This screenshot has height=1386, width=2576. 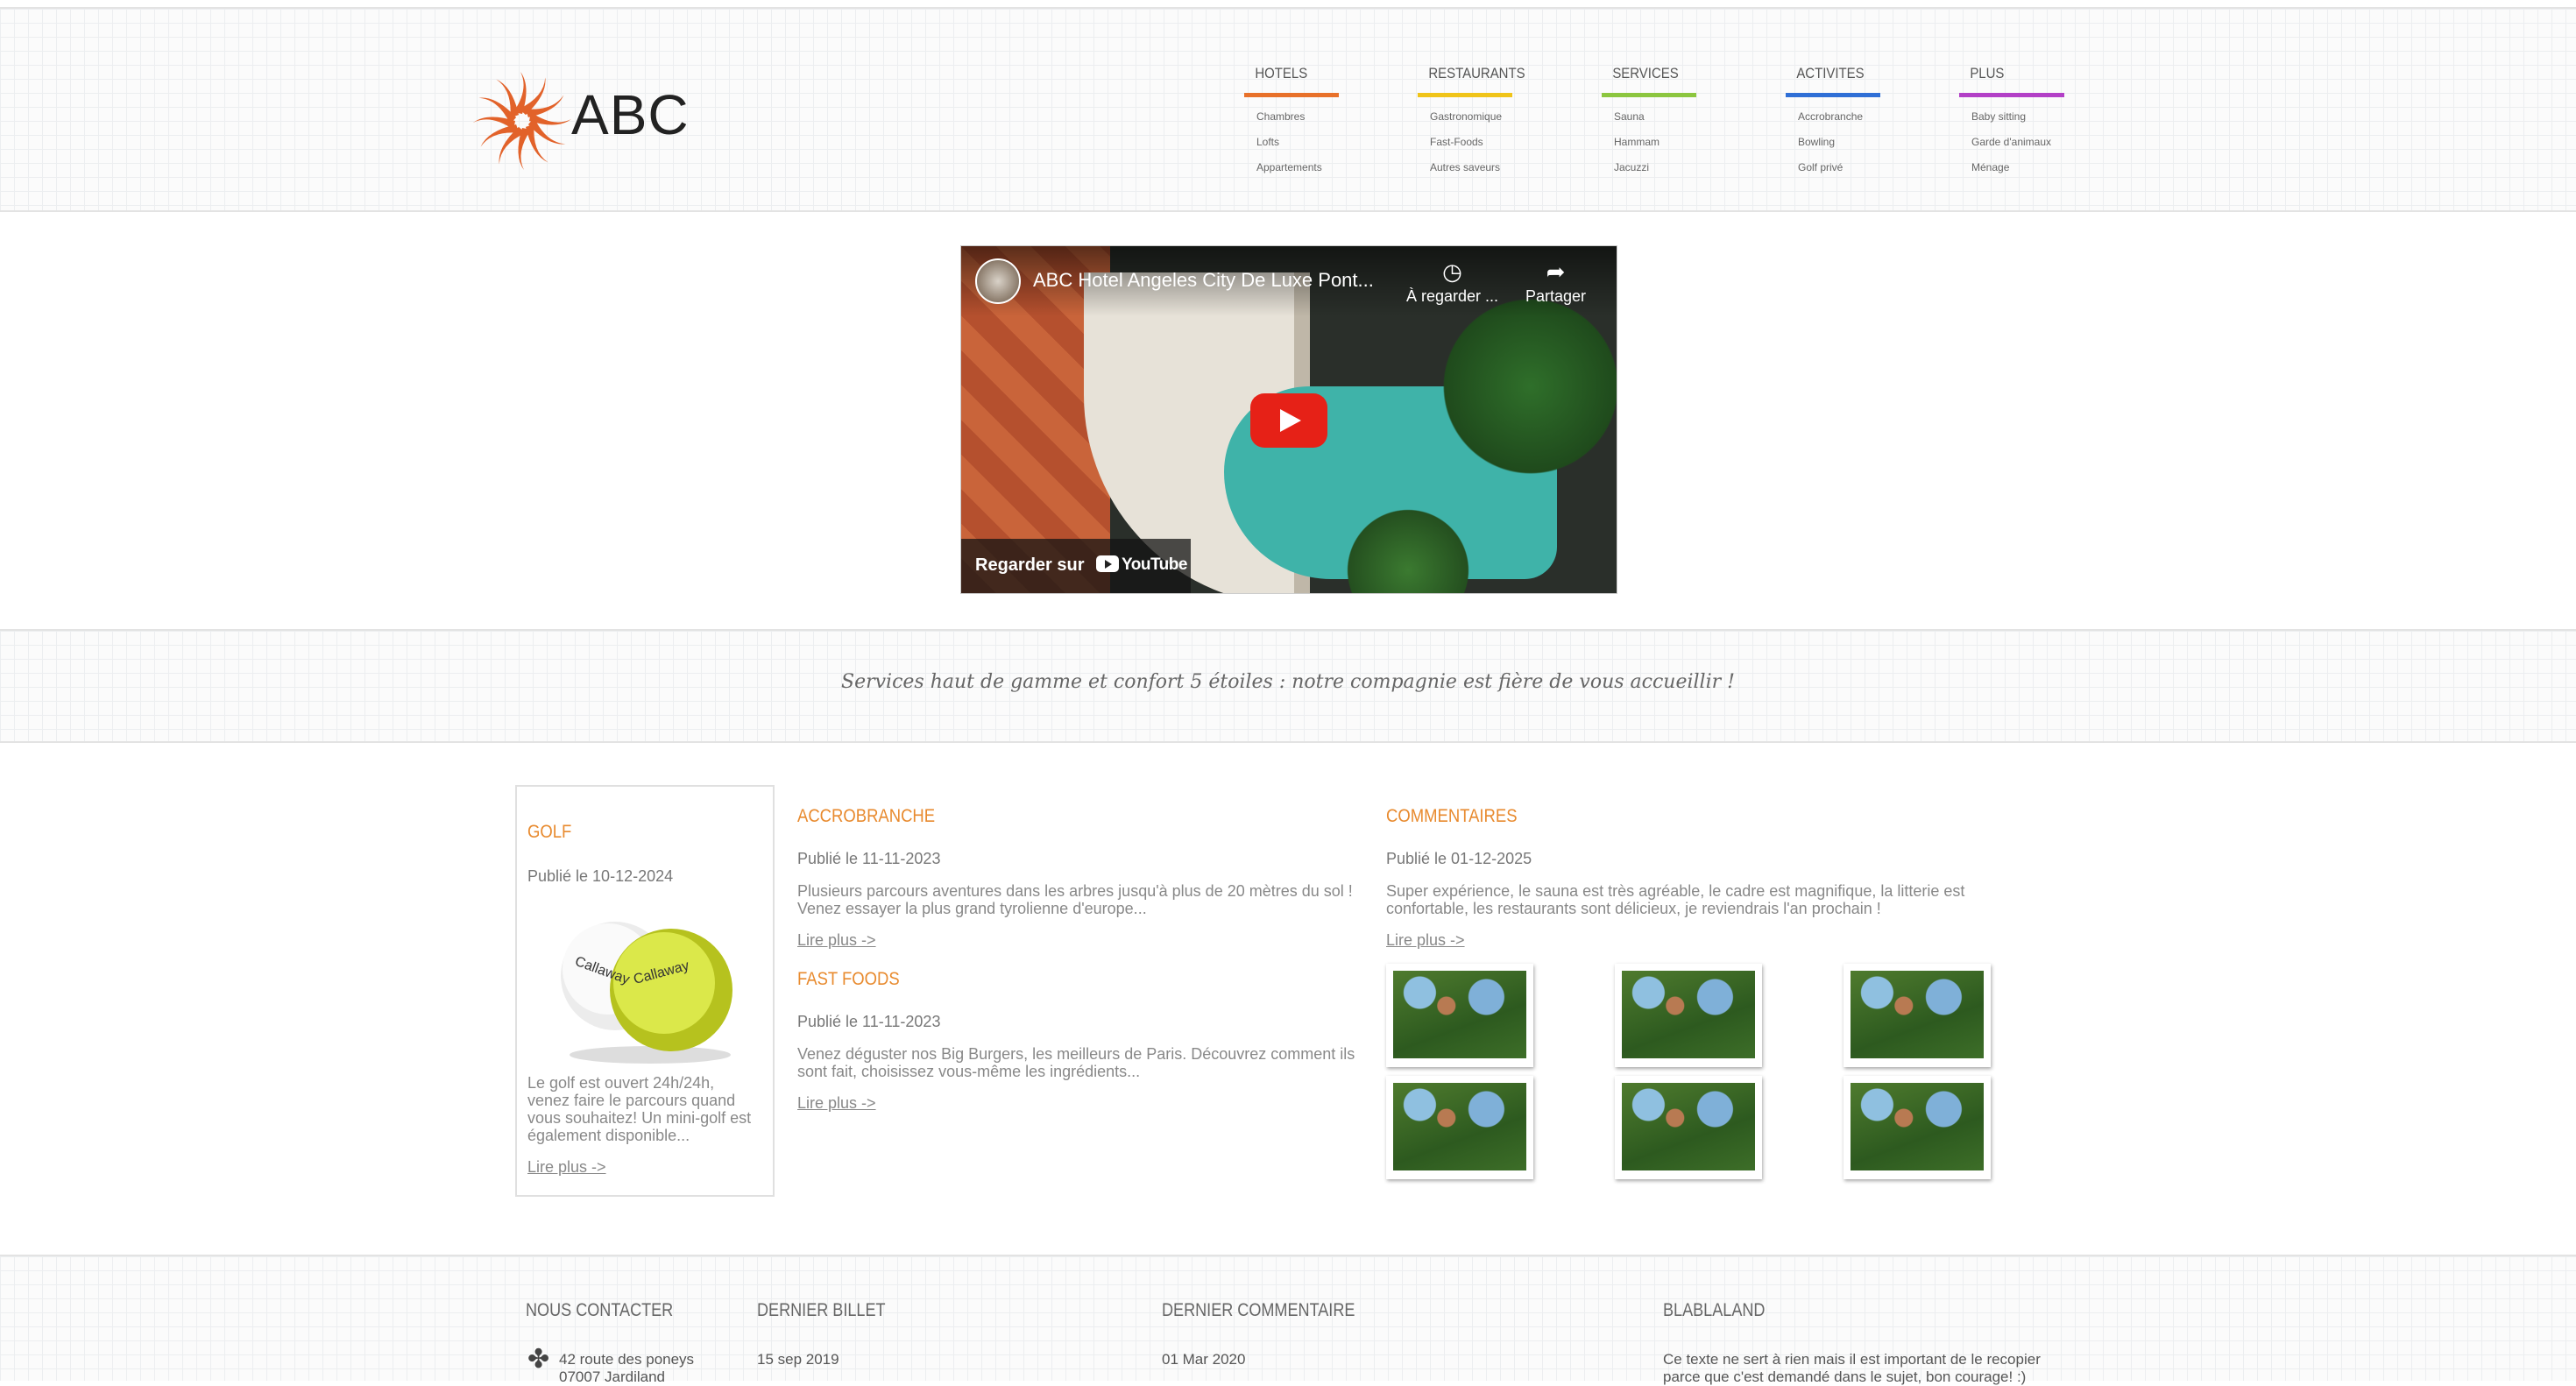 What do you see at coordinates (566, 1167) in the screenshot?
I see `golf-read-more-link: Lire plus ->` at bounding box center [566, 1167].